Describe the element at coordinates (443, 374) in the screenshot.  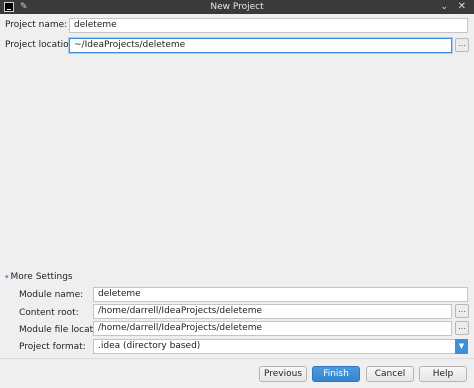
I see `help-button: Help` at that location.